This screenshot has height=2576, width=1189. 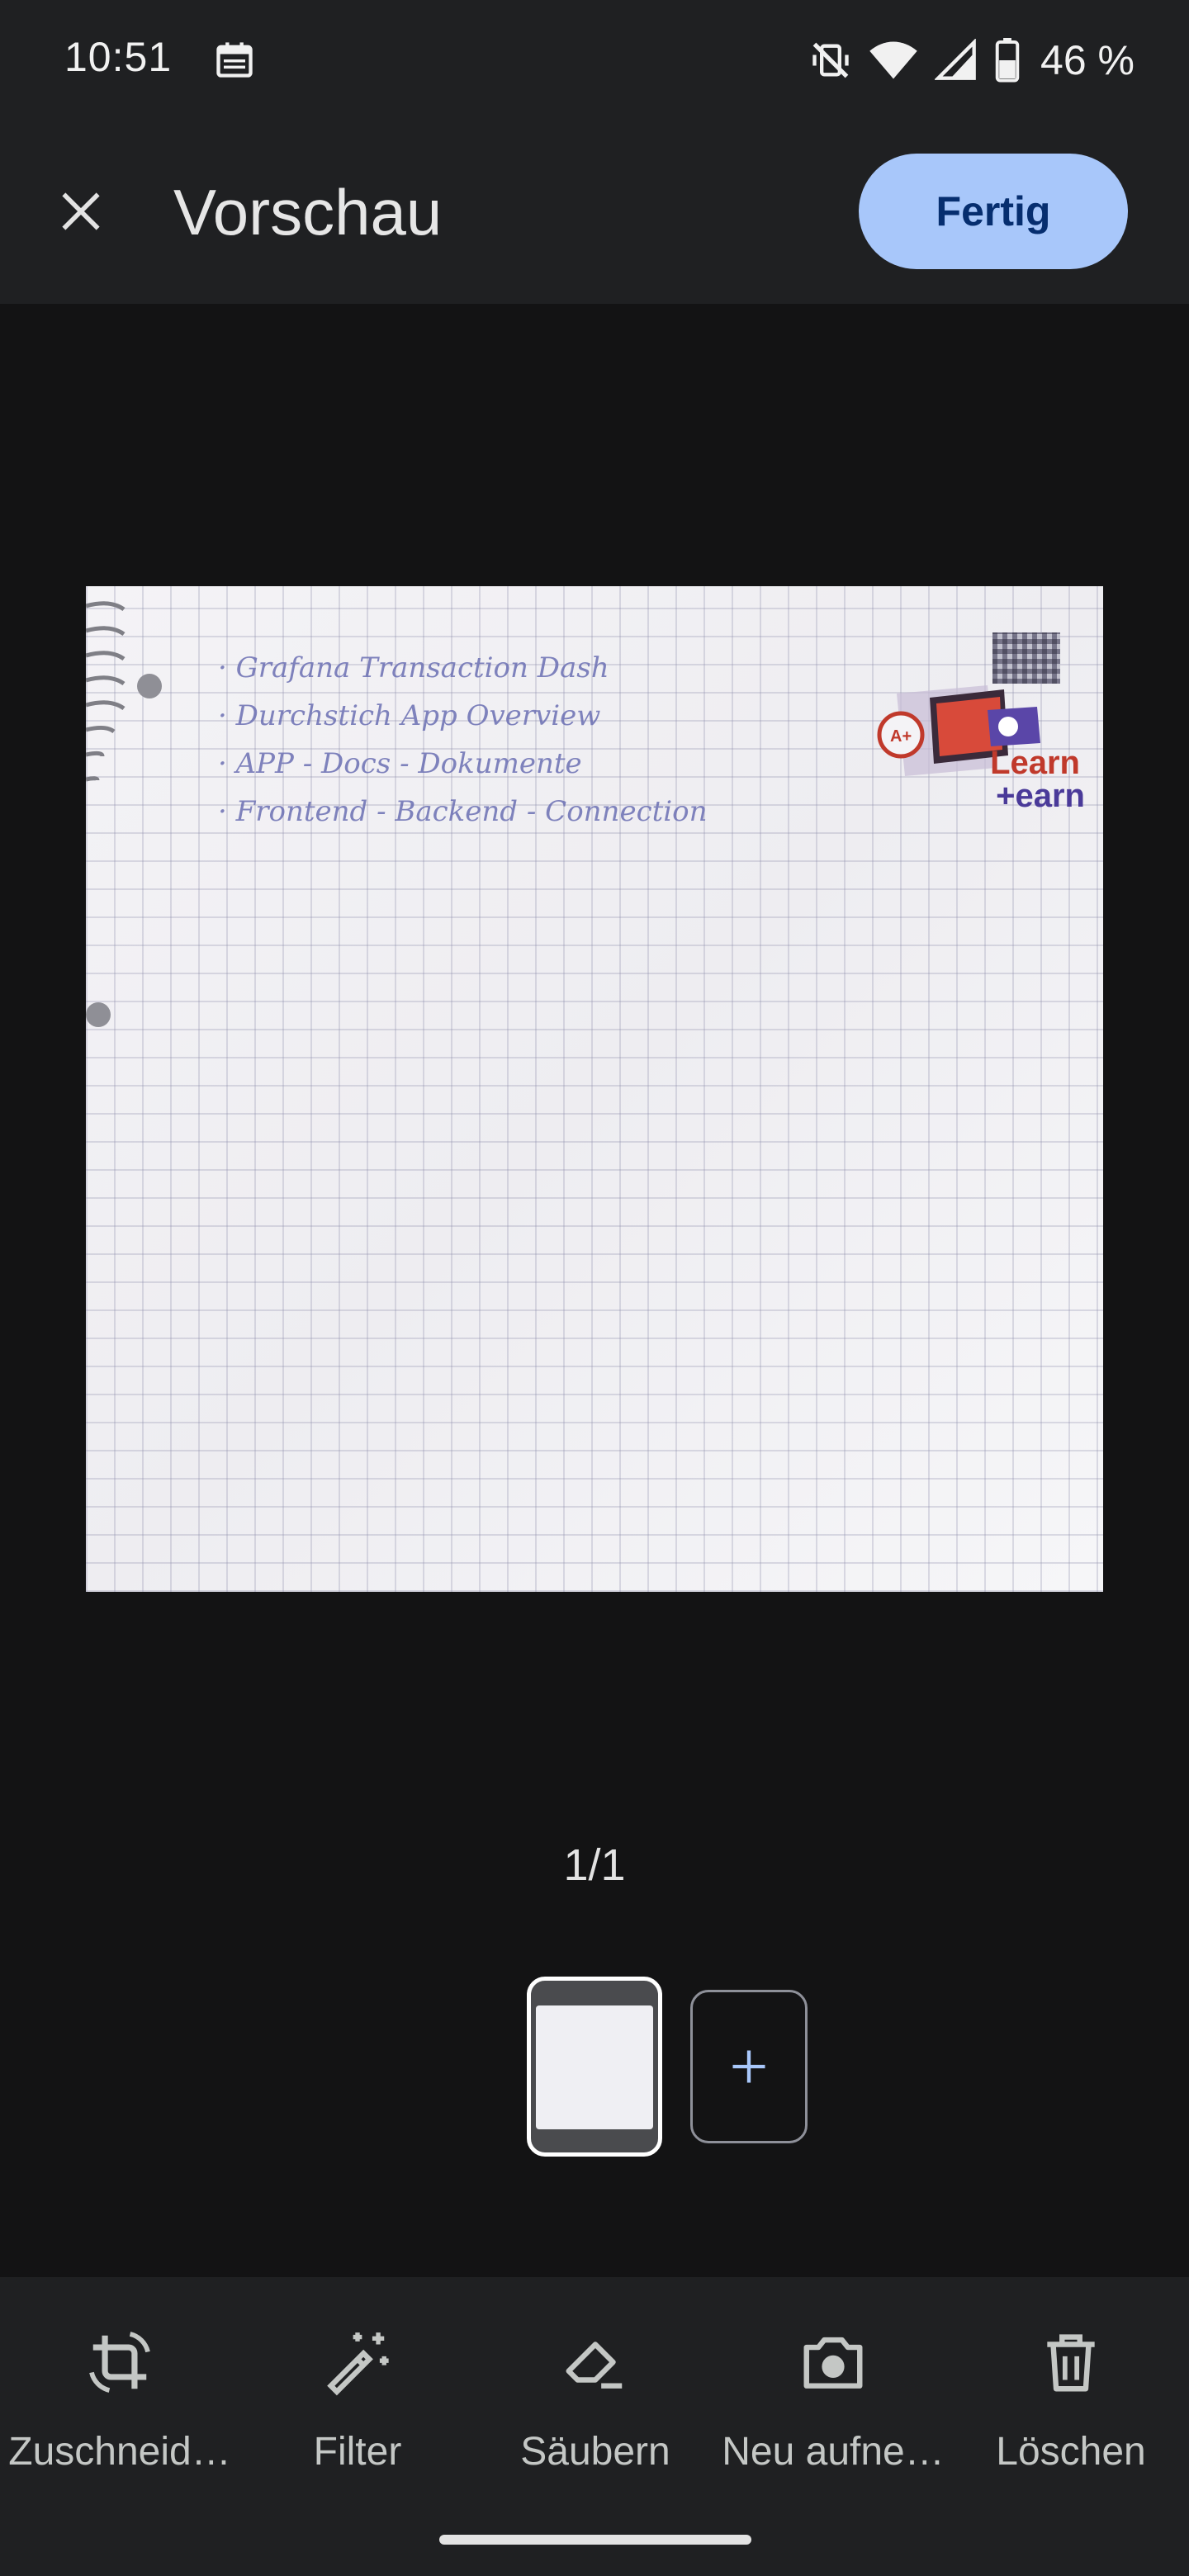 What do you see at coordinates (357, 2452) in the screenshot?
I see `filter-label: Filter` at bounding box center [357, 2452].